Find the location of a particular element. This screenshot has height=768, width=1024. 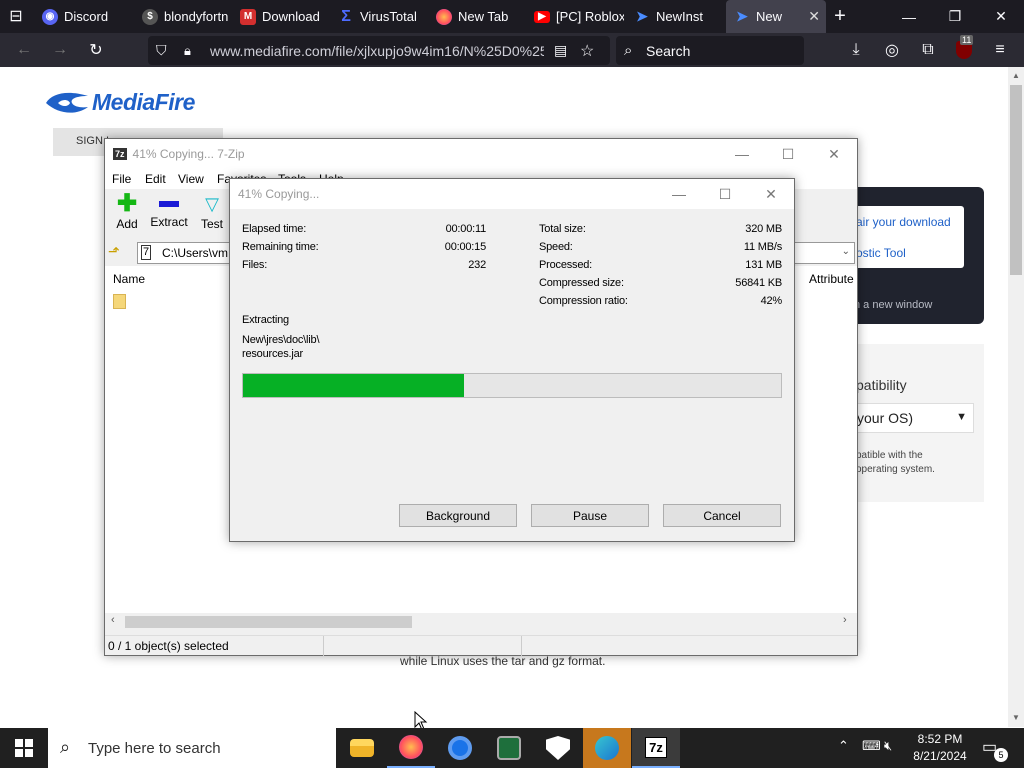

status-bar: 0 / 1 object(s) selected is located at coordinates (481, 645).